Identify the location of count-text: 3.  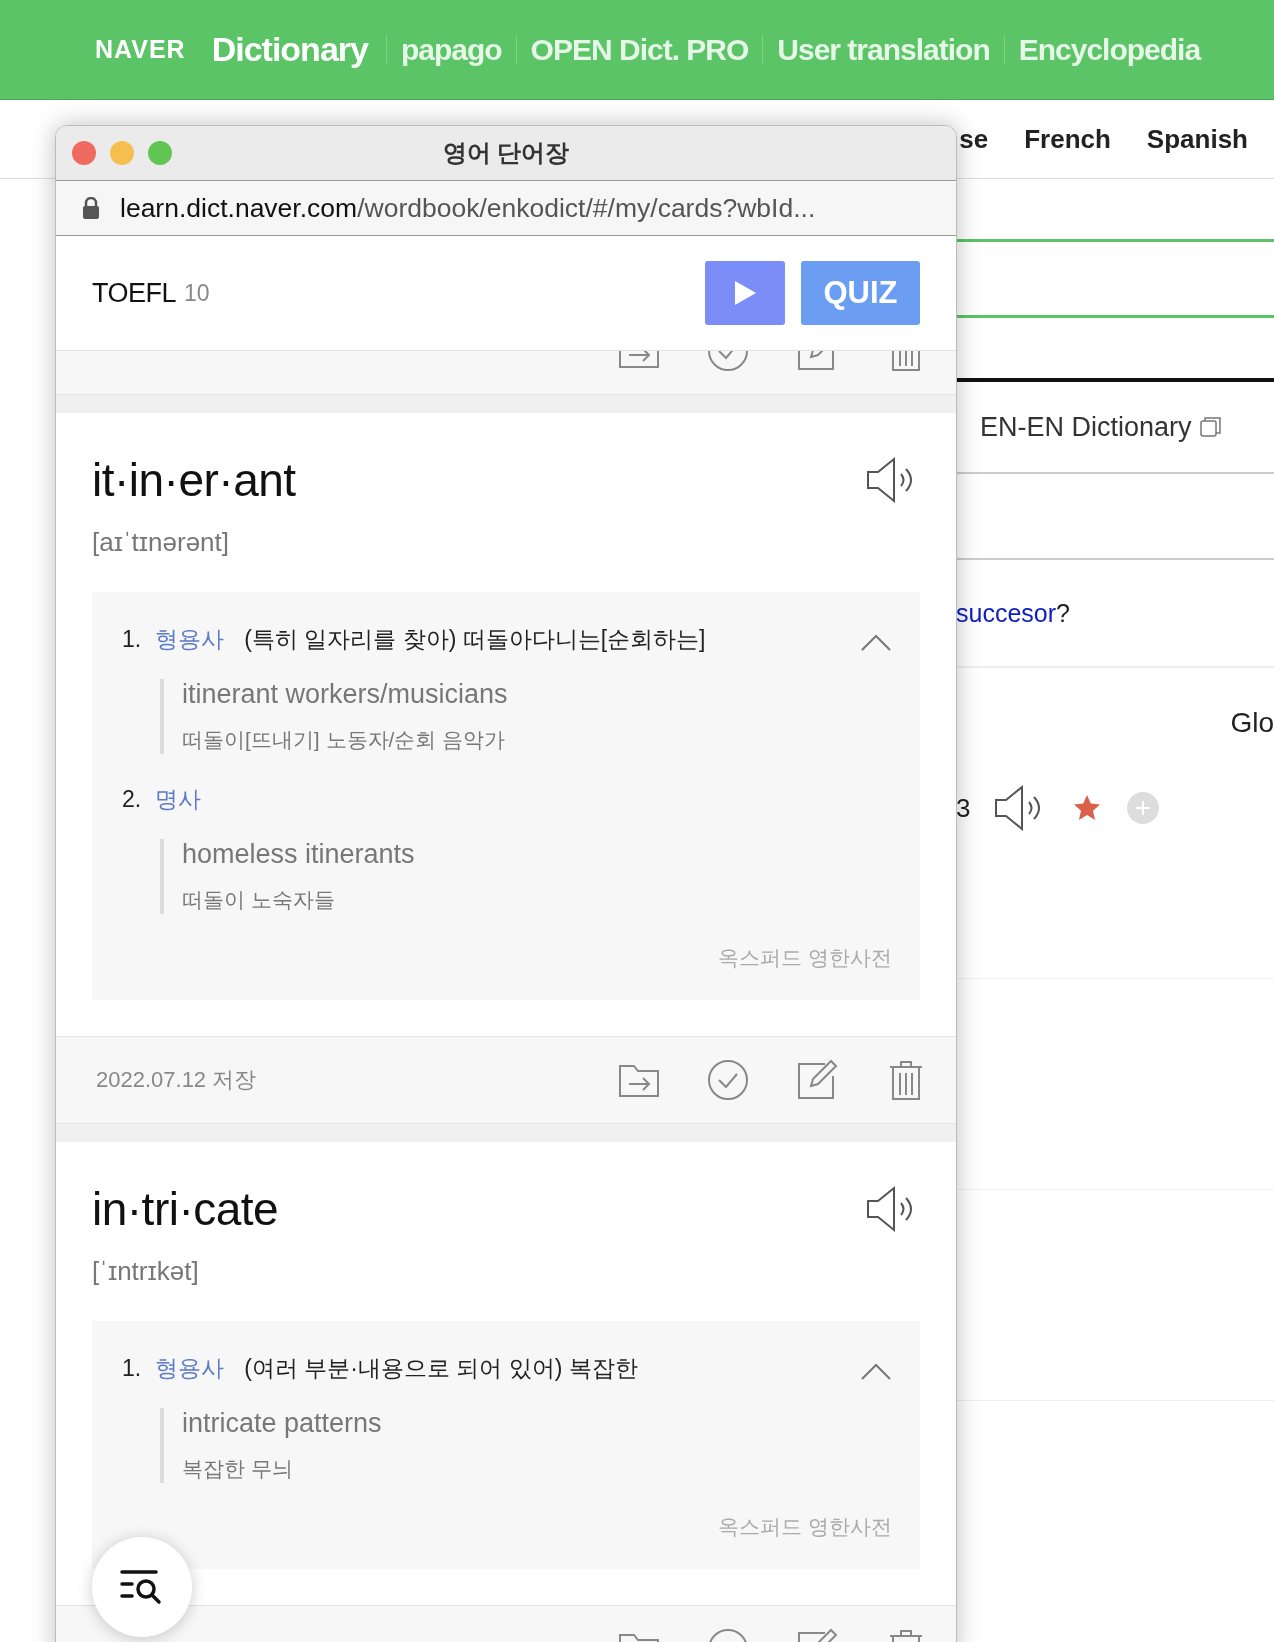
(963, 808).